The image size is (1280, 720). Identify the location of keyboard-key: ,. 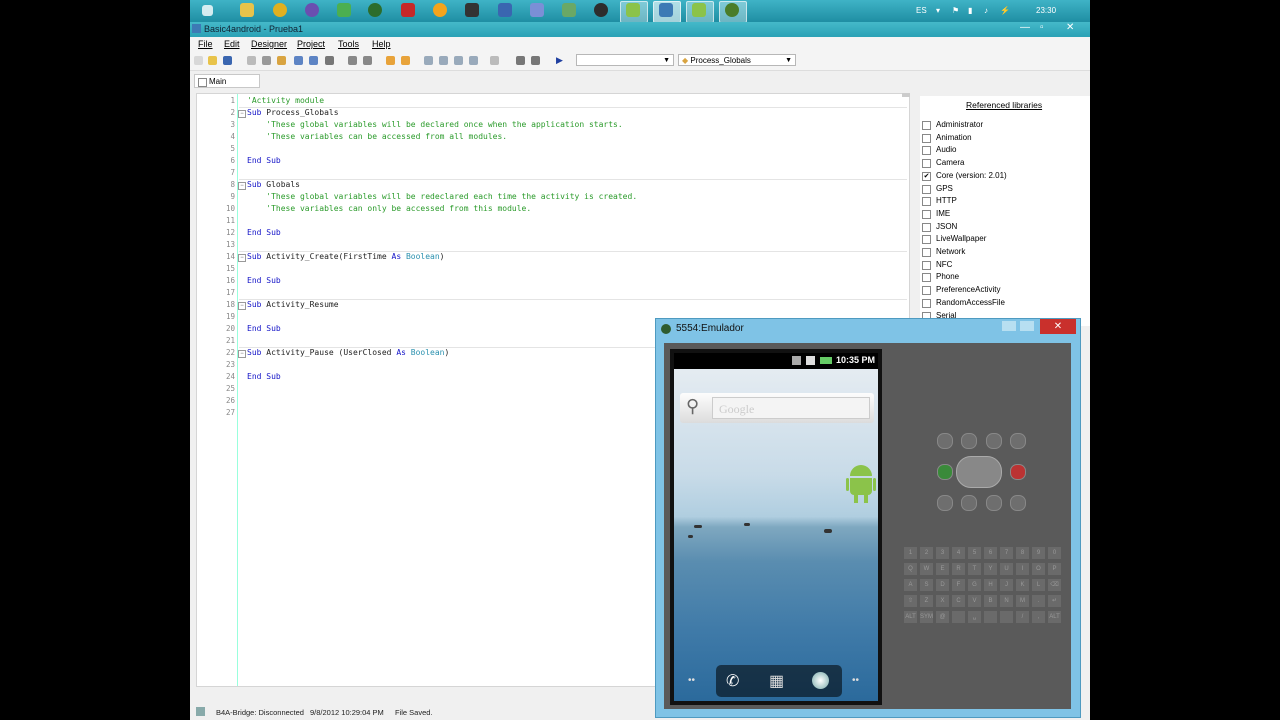
(1038, 617).